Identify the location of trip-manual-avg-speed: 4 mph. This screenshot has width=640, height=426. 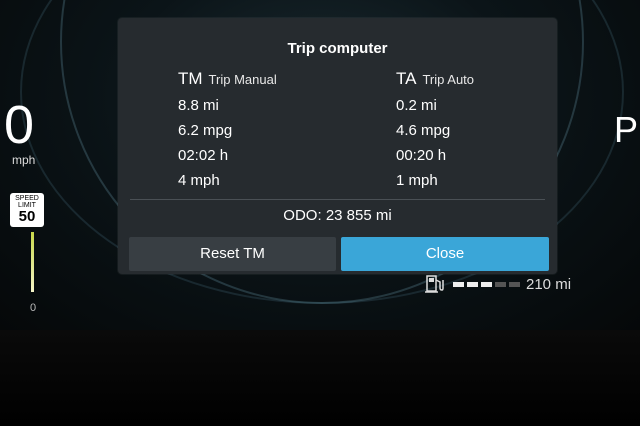
(199, 180).